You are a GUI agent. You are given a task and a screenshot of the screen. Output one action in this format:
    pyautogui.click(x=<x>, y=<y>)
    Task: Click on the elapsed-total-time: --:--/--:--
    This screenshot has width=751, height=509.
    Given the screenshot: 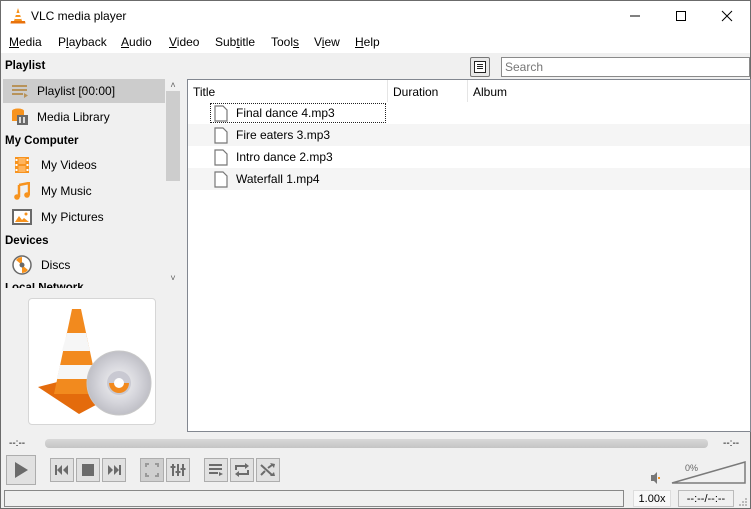 What is the action you would take?
    pyautogui.click(x=706, y=498)
    